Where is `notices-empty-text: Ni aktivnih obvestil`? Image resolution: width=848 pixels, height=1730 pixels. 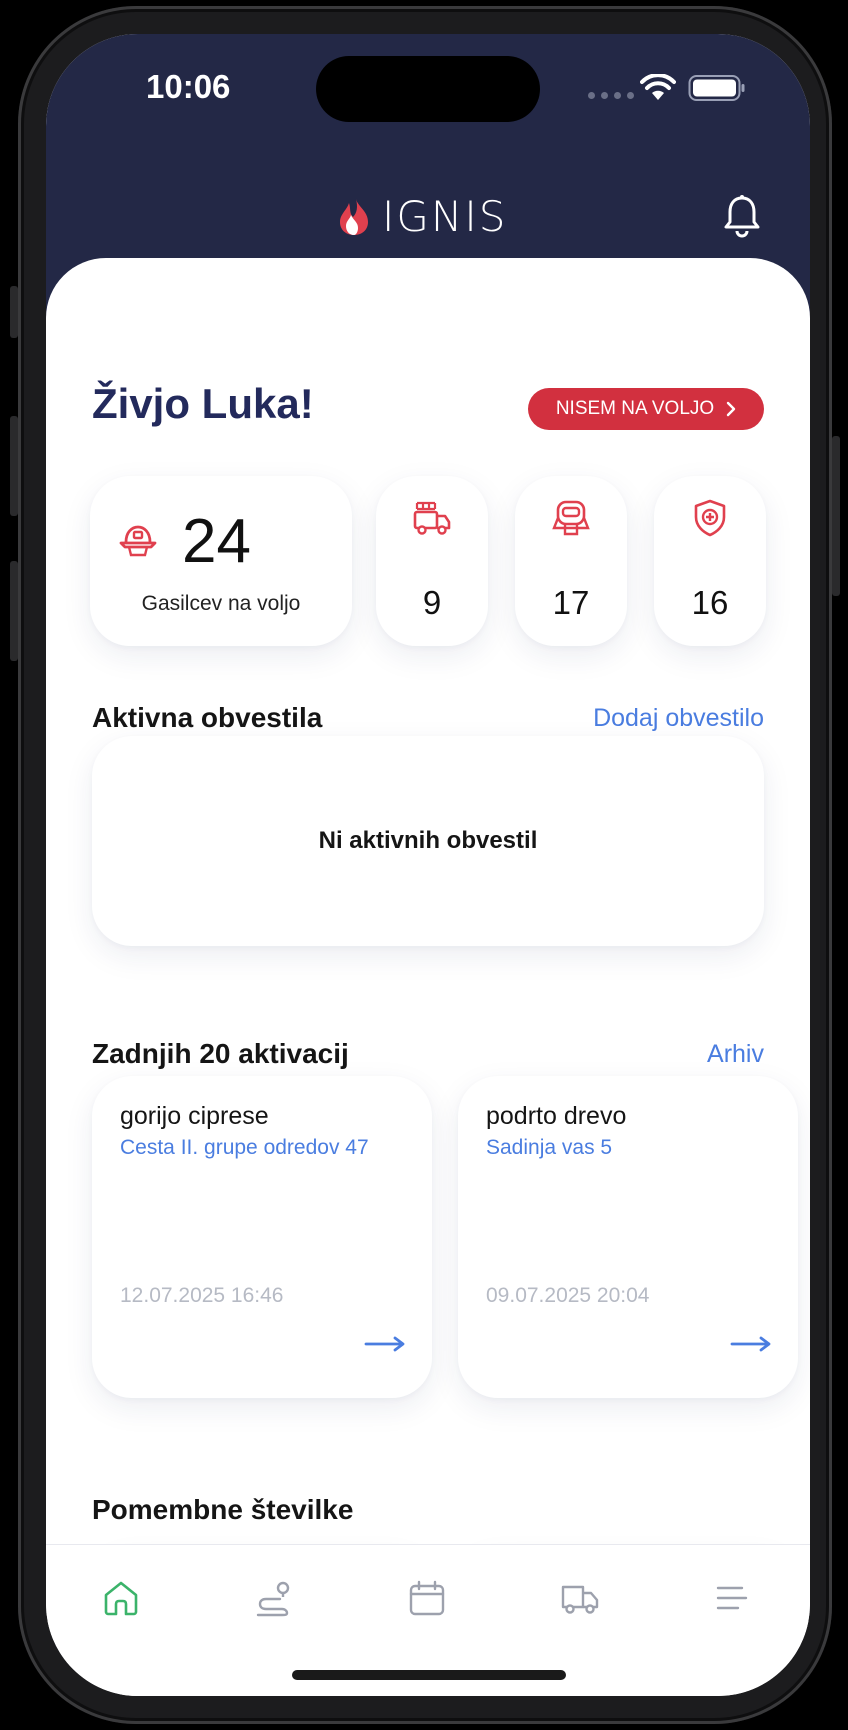 notices-empty-text: Ni aktivnih obvestil is located at coordinates (428, 840).